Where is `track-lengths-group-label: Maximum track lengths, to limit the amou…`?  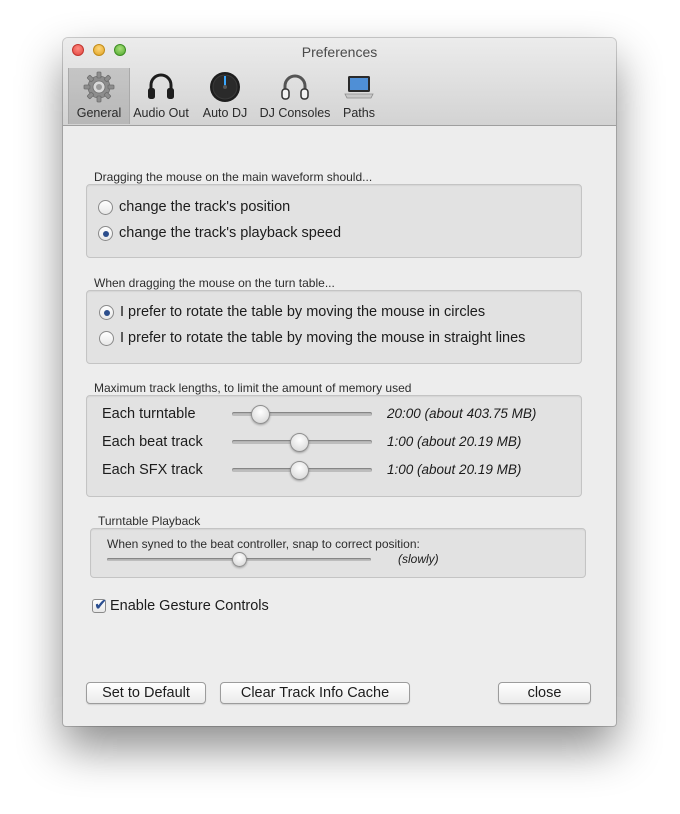 track-lengths-group-label: Maximum track lengths, to limit the amou… is located at coordinates (253, 388).